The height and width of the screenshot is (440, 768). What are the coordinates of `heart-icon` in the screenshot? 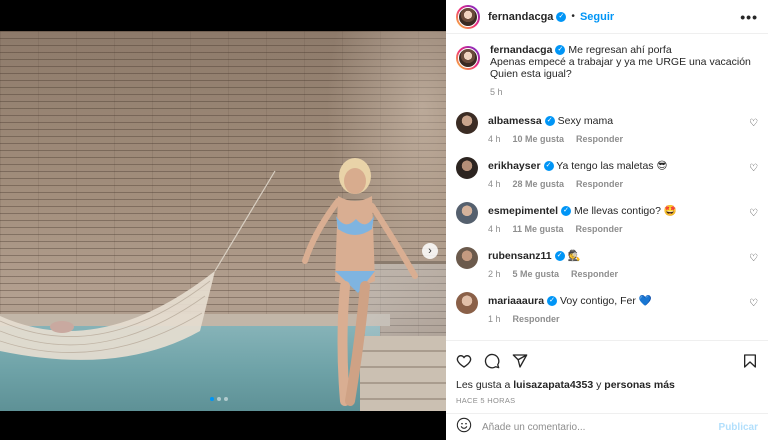 It's located at (464, 361).